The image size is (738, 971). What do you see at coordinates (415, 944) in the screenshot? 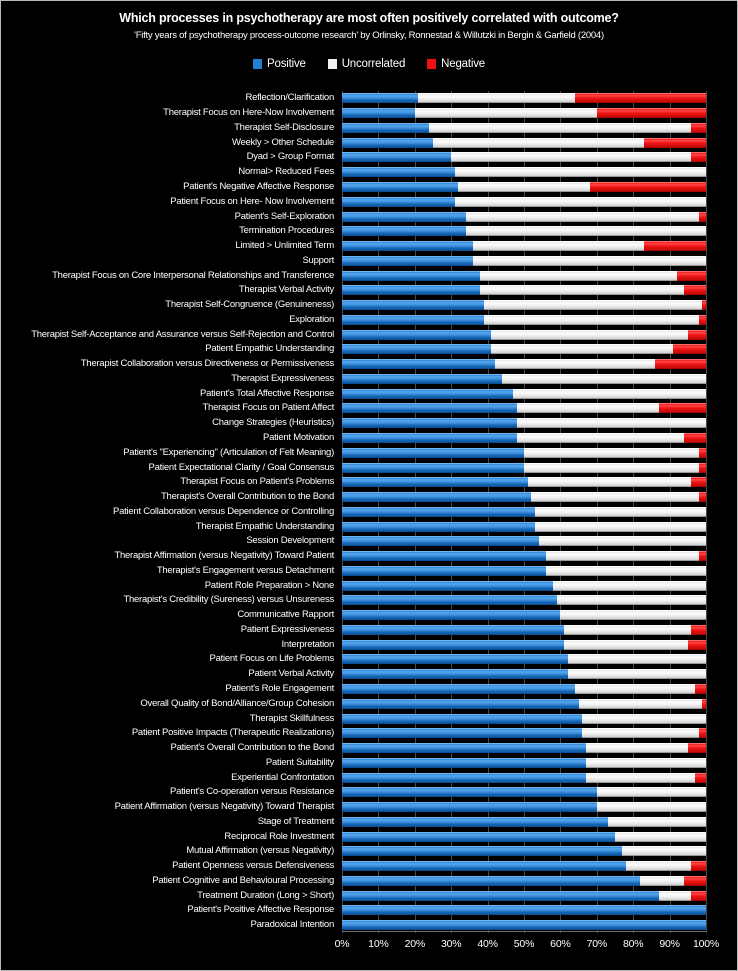
I see `x-axis-tick-label: 20%` at bounding box center [415, 944].